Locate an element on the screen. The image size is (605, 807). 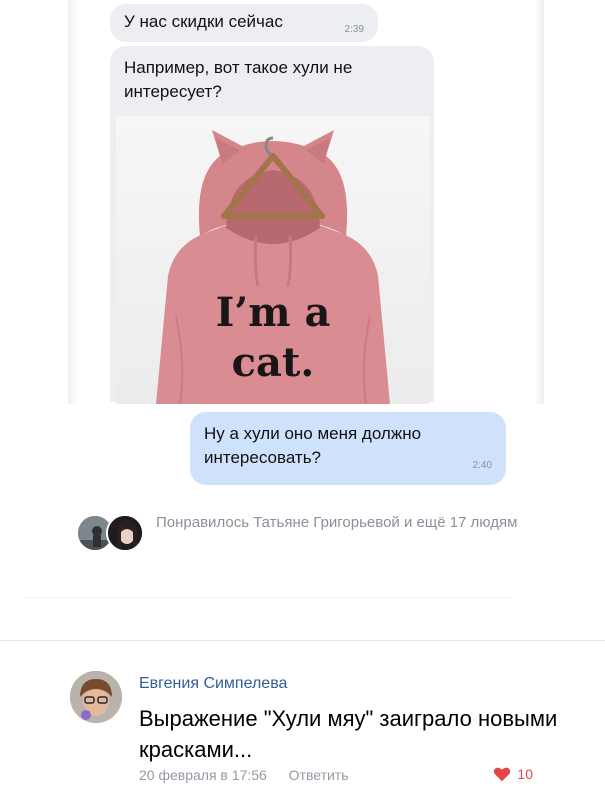
comment-like-count: 10 is located at coordinates (525, 774).